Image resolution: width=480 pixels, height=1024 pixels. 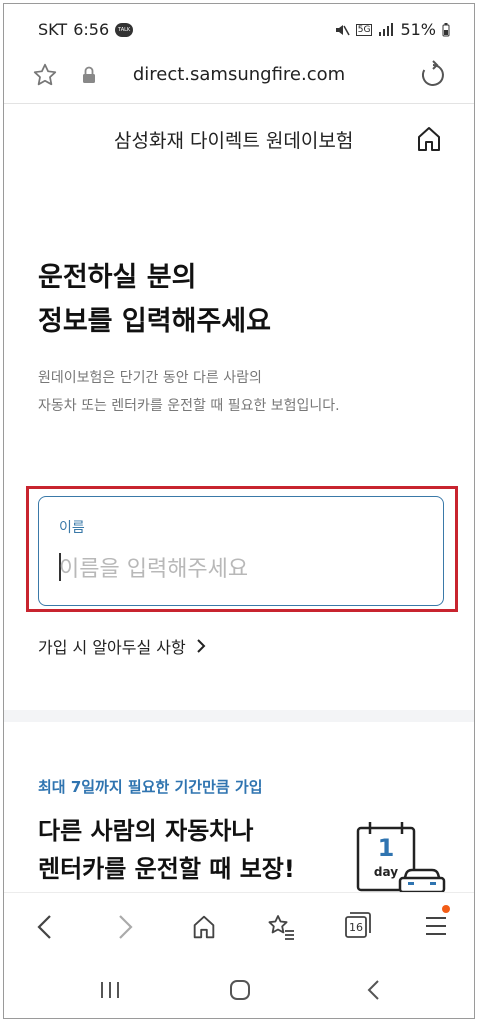 What do you see at coordinates (342, 29) in the screenshot?
I see `mute-icon` at bounding box center [342, 29].